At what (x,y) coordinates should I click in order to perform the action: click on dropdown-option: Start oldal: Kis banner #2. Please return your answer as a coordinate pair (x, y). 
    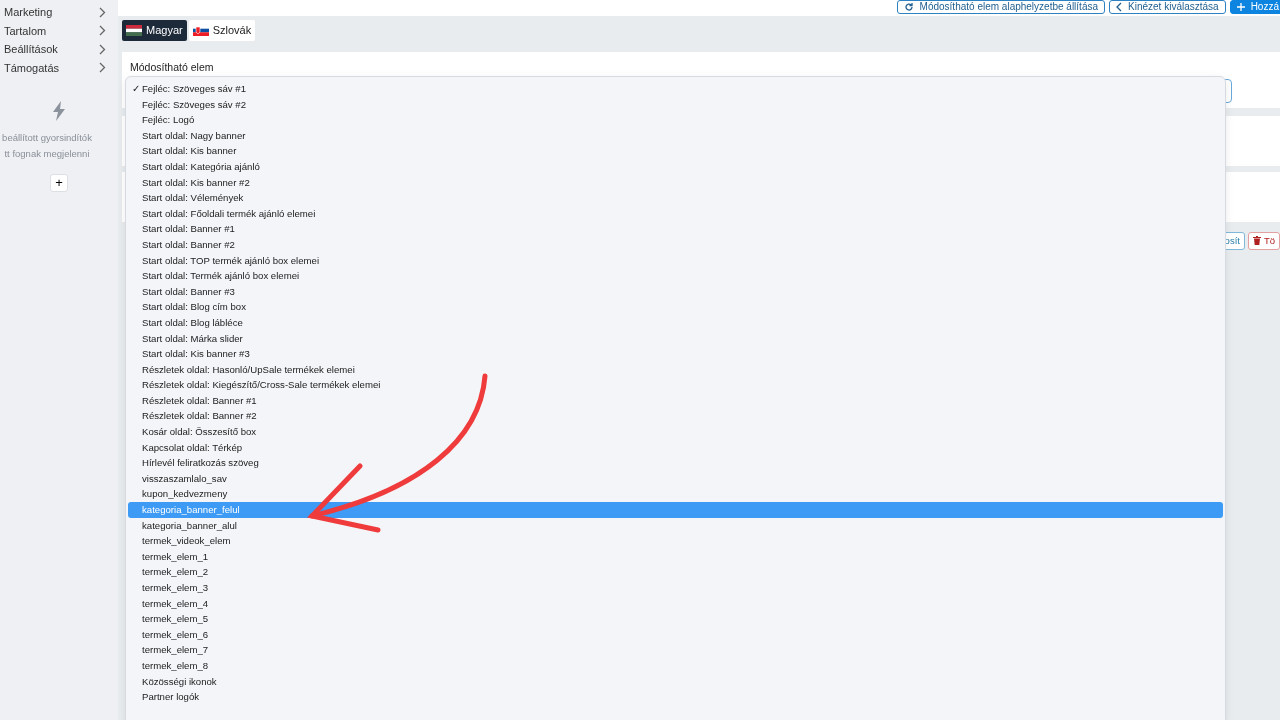
    Looking at the image, I should click on (675, 182).